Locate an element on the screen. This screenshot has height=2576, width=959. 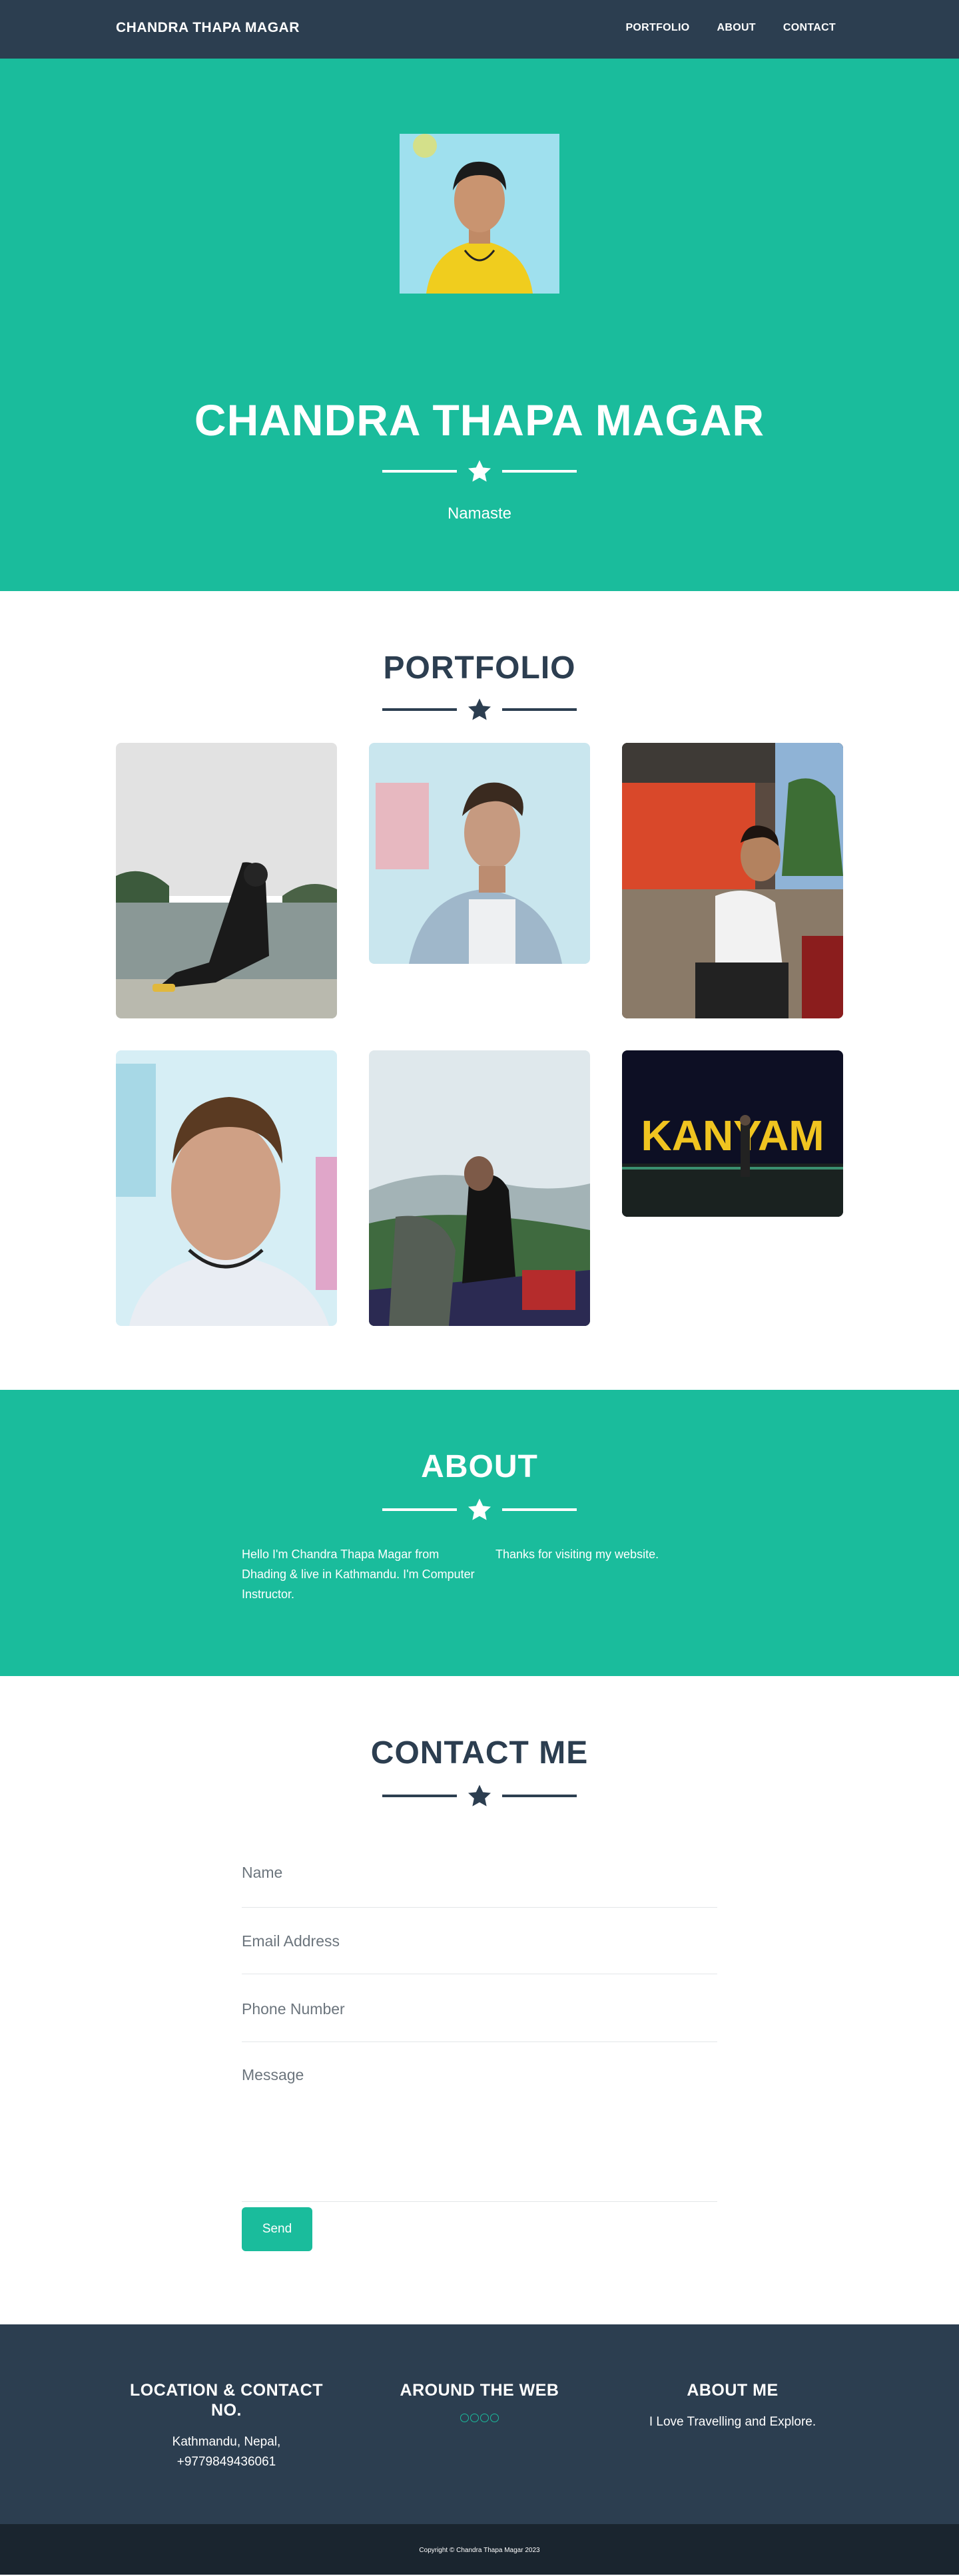
twitter-icon is located at coordinates (474, 2418).